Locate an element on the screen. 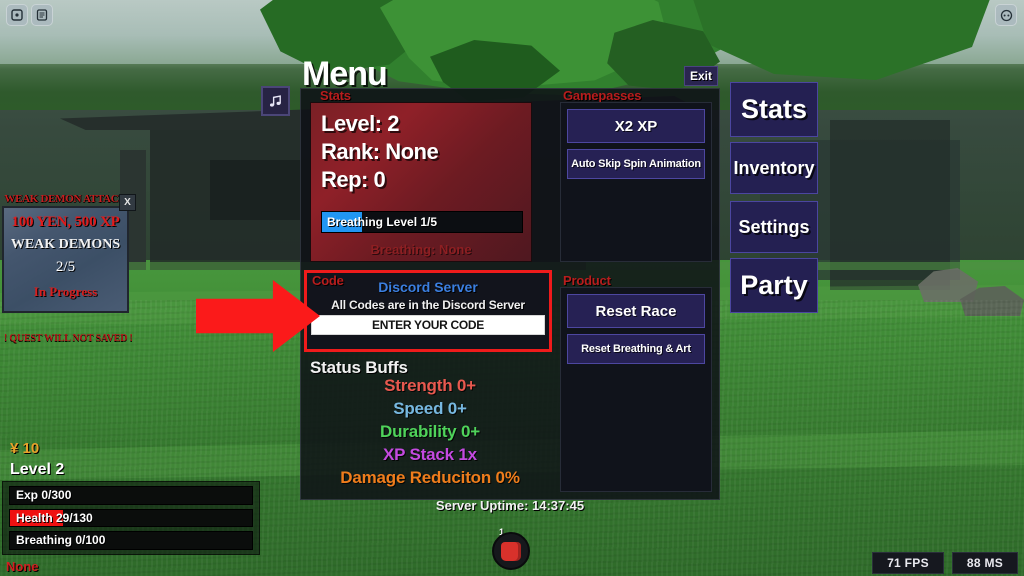  quest-warning: ! QUEST WILL NOT SAVED ! is located at coordinates (68, 338).